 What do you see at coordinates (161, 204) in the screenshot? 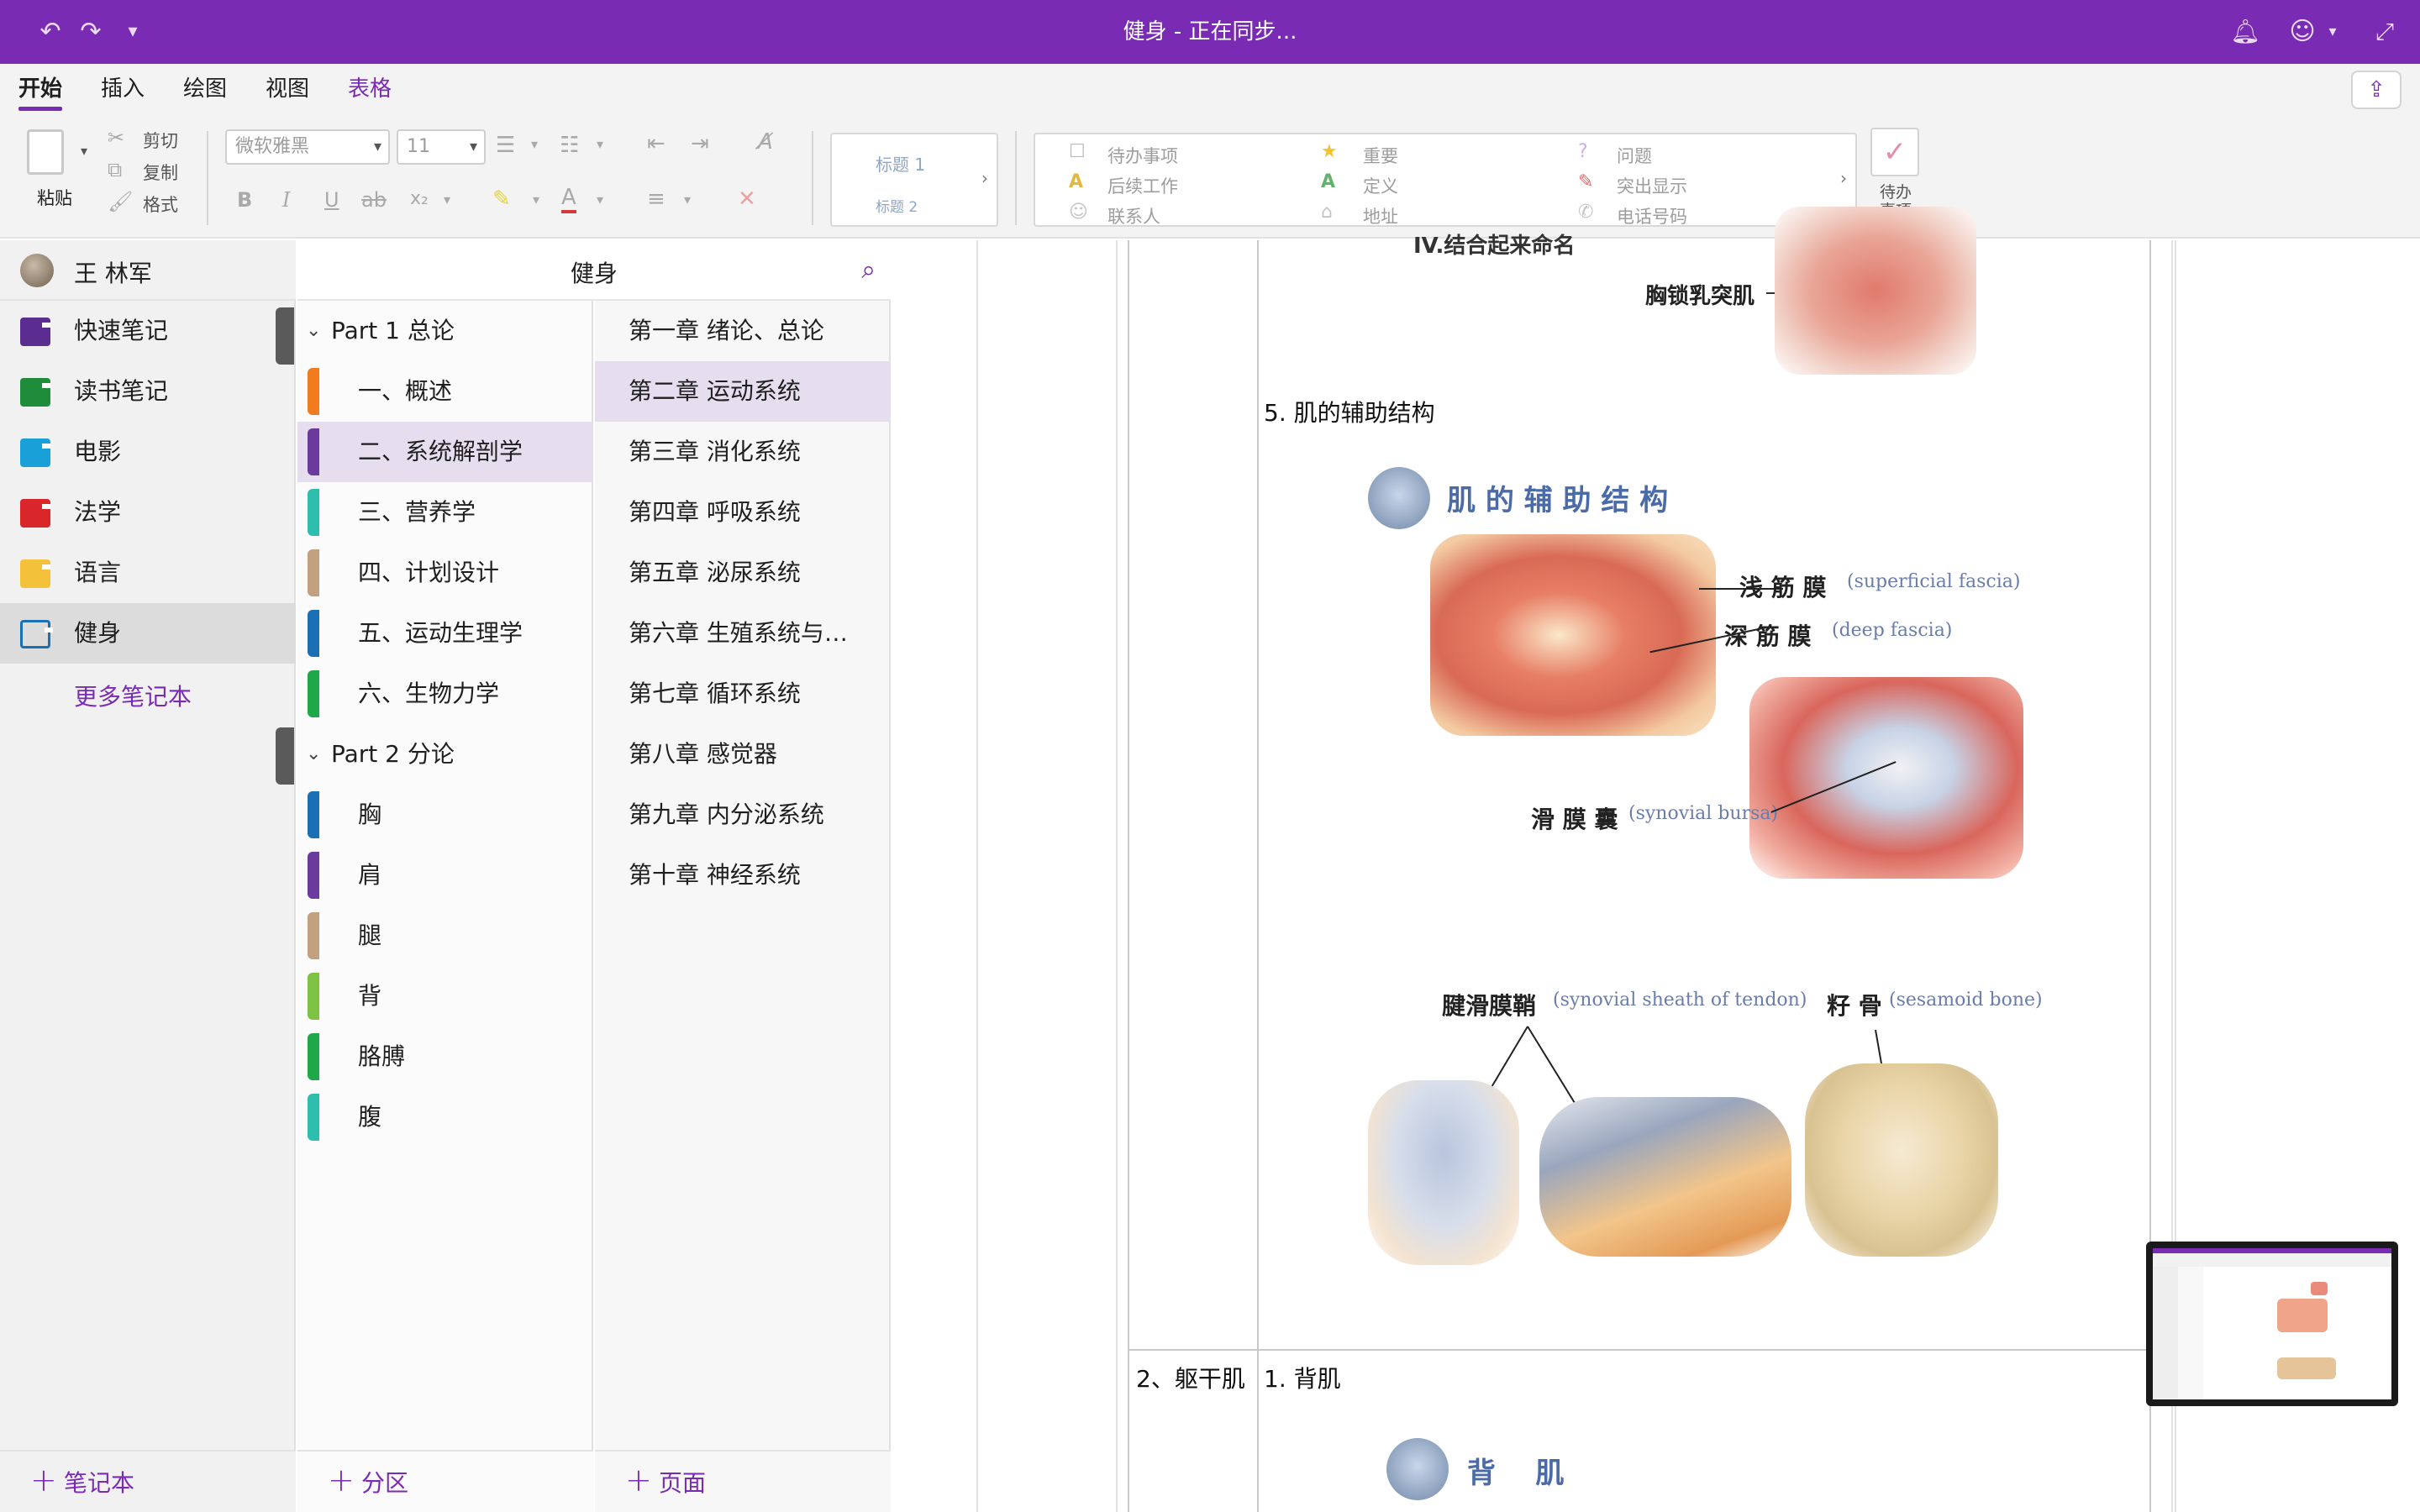
I see `format-painter-button: 格式` at bounding box center [161, 204].